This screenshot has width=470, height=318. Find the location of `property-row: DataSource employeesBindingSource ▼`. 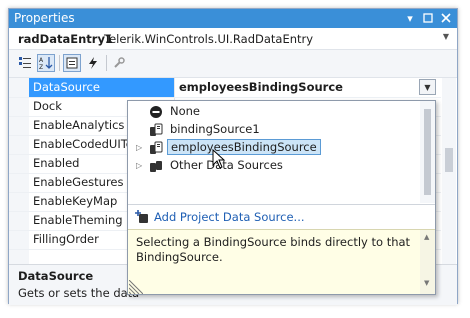

property-row: DataSource employeesBindingSource ▼ is located at coordinates (225, 88).